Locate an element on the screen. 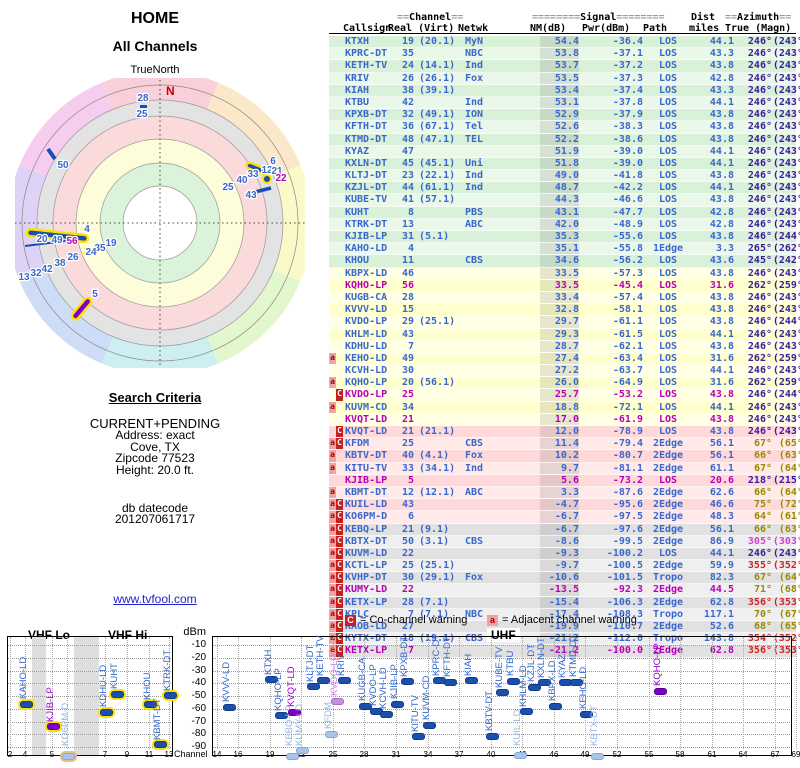 The width and height of the screenshot is (800, 768). cell-pw: -41.8 is located at coordinates (627, 176).